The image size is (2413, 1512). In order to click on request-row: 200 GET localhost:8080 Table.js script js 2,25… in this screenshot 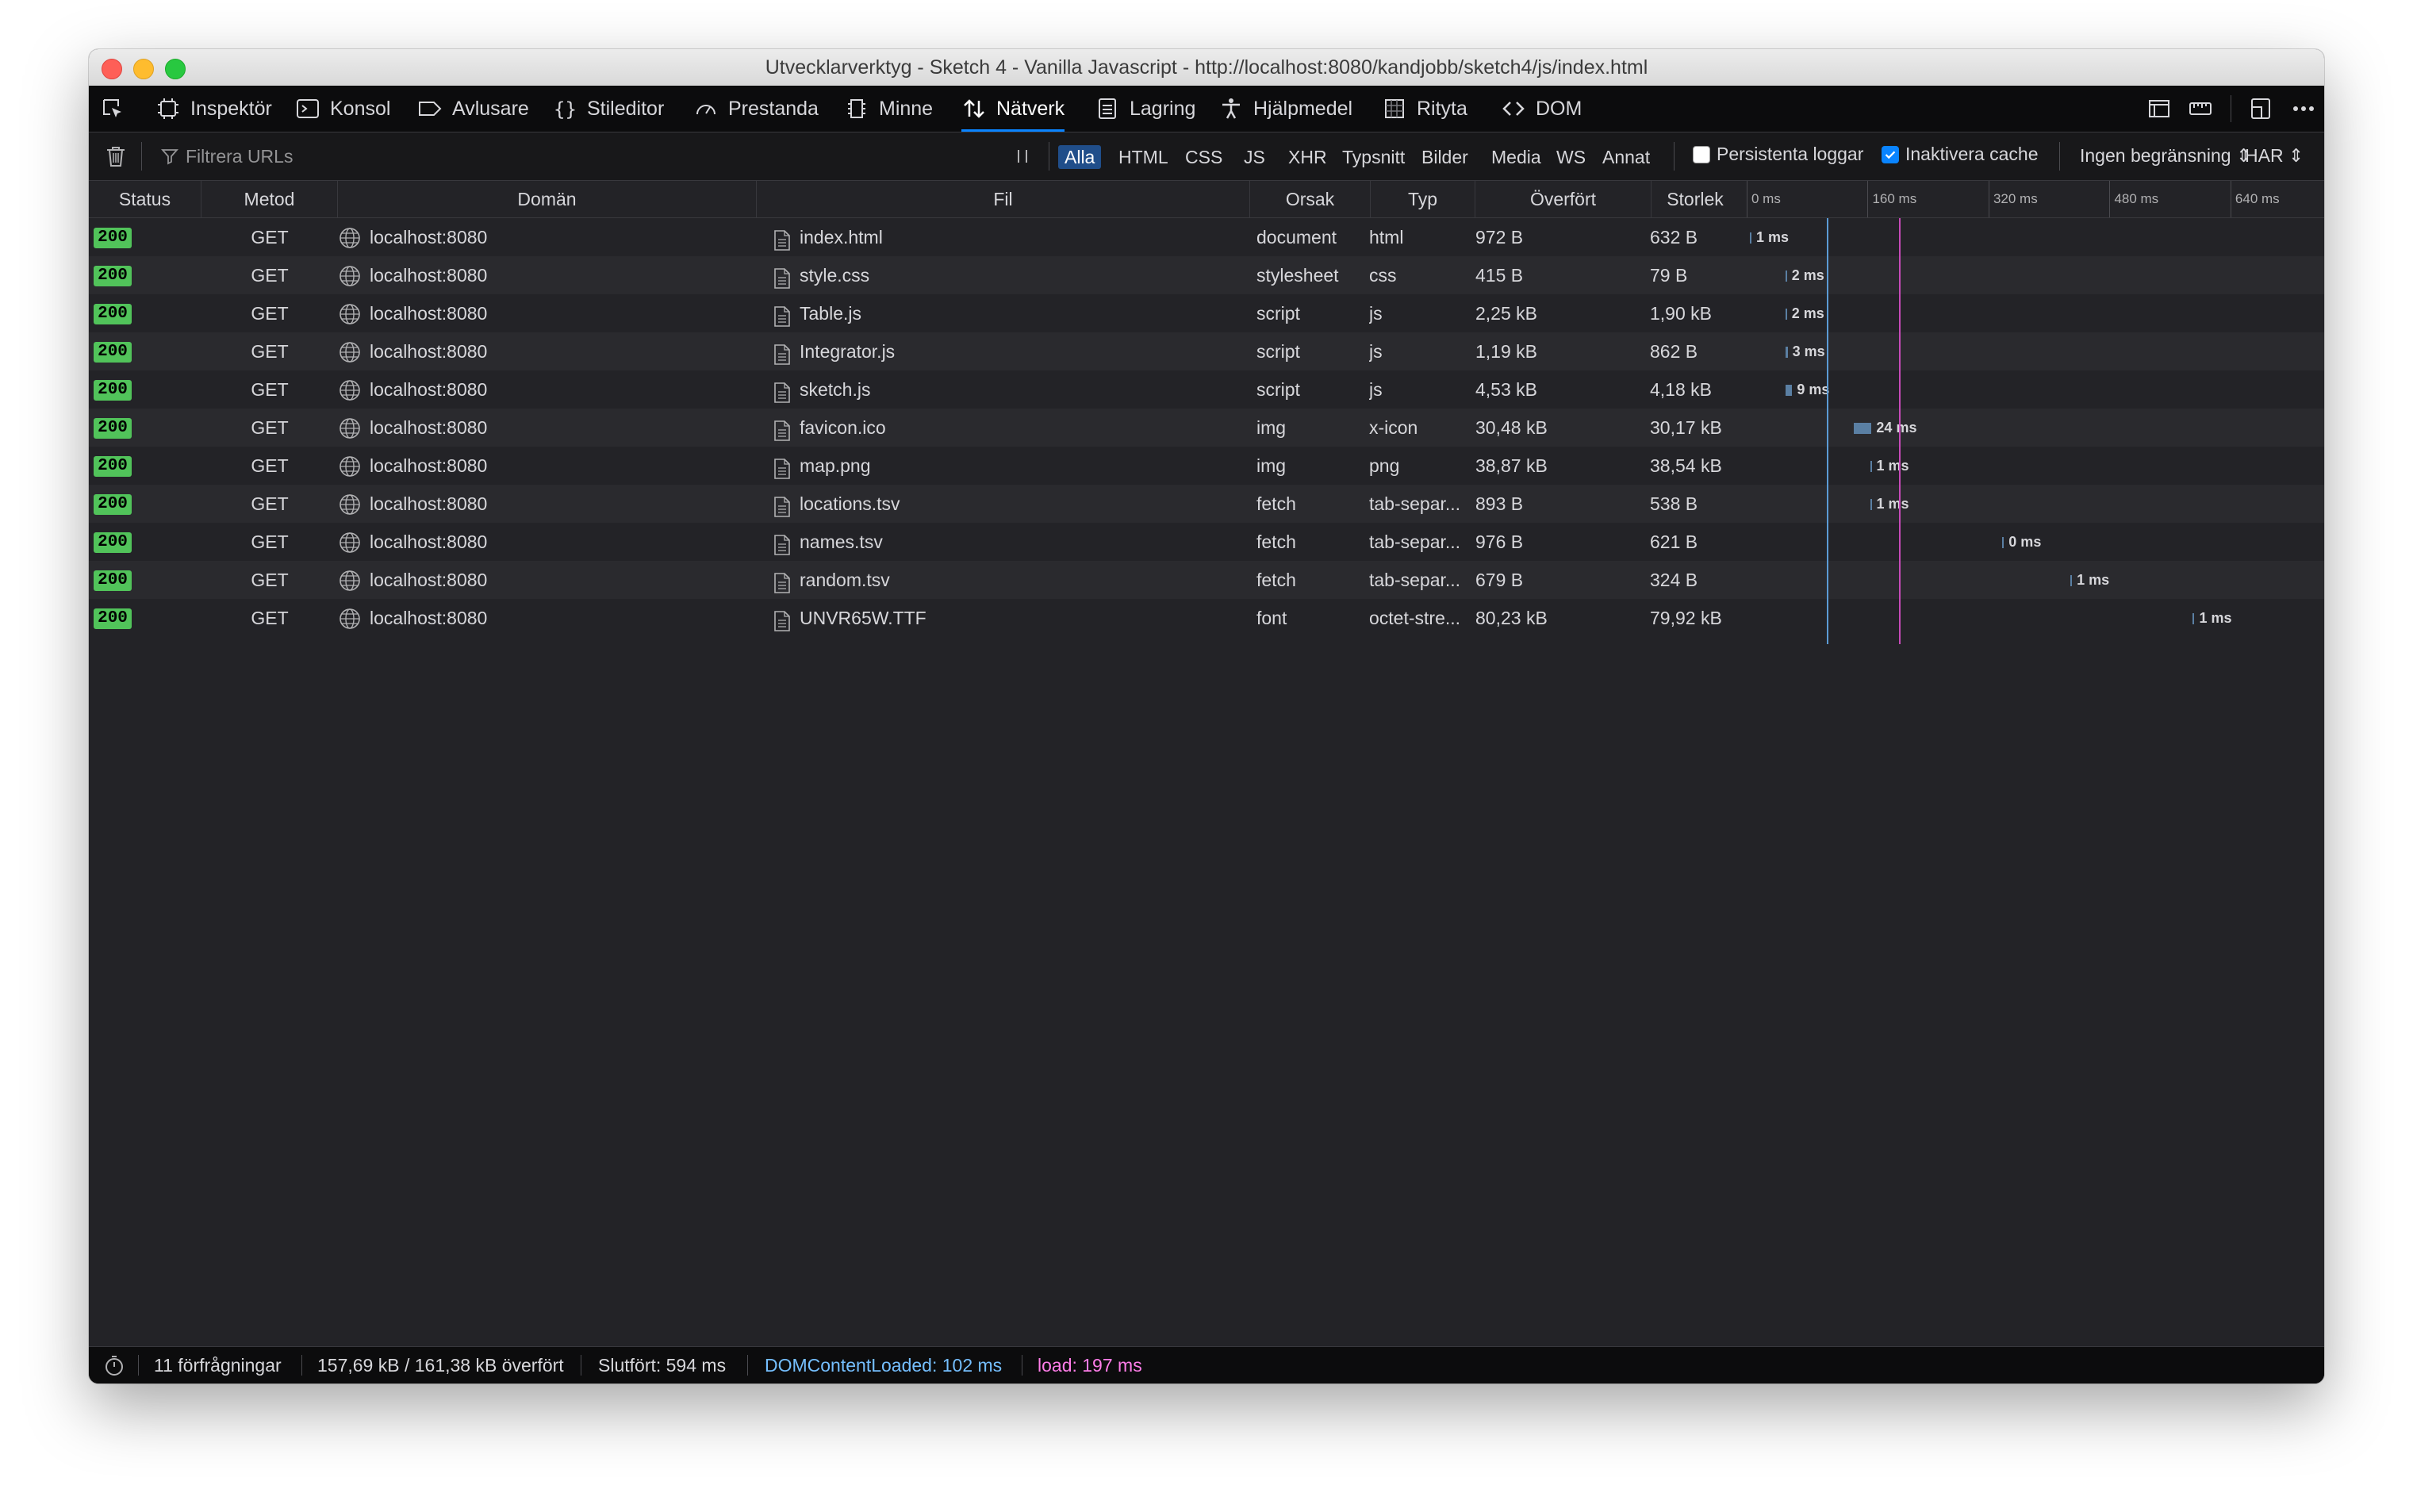, I will do `click(1206, 313)`.